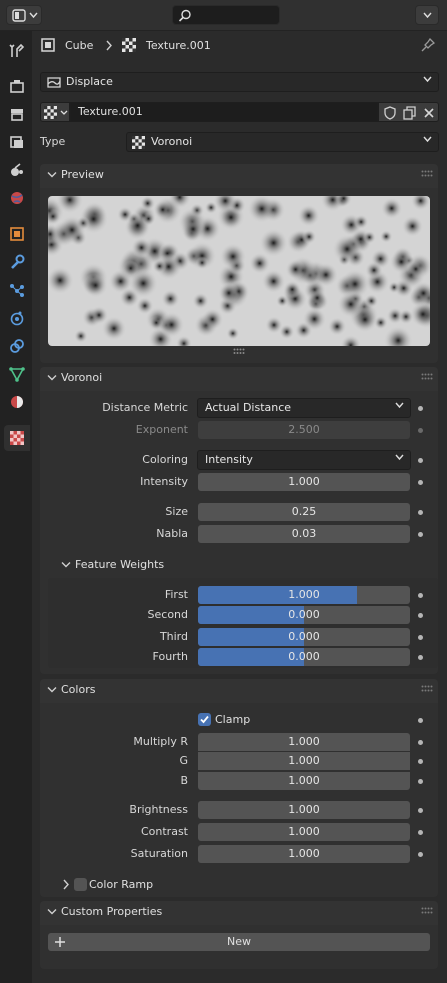 The image size is (447, 983). What do you see at coordinates (82, 174) in the screenshot?
I see `preview-title: Preview` at bounding box center [82, 174].